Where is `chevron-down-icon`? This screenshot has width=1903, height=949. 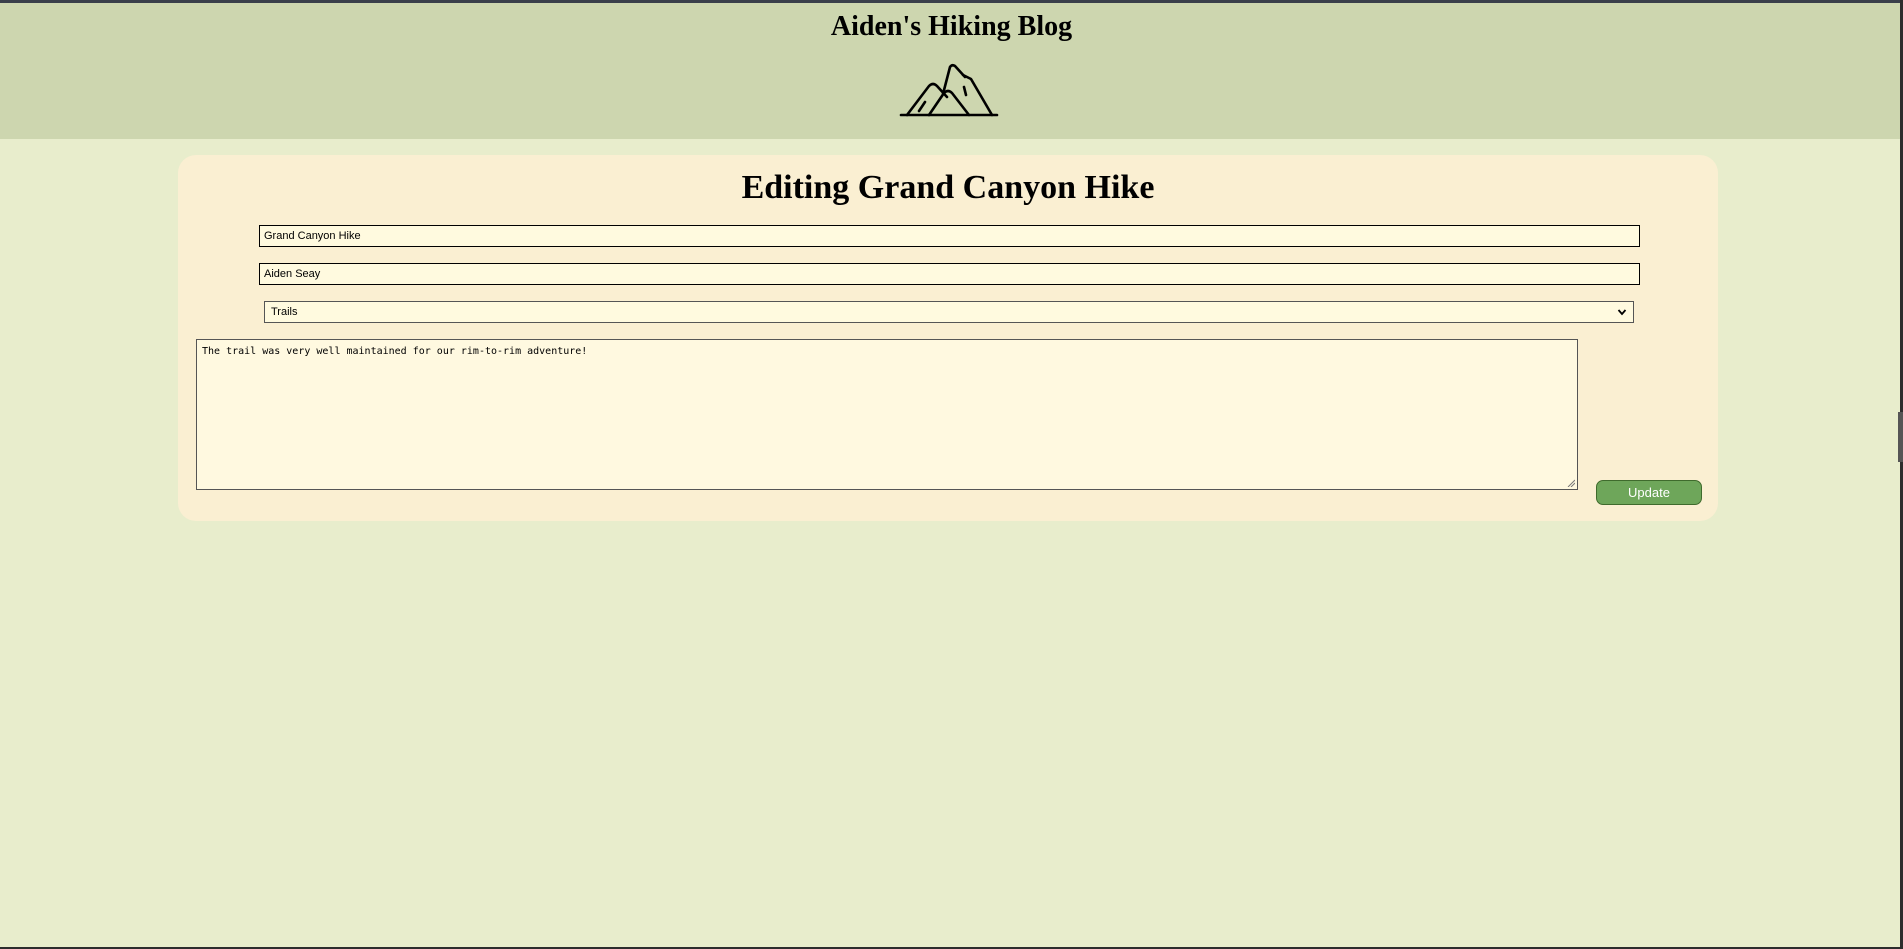 chevron-down-icon is located at coordinates (1622, 312).